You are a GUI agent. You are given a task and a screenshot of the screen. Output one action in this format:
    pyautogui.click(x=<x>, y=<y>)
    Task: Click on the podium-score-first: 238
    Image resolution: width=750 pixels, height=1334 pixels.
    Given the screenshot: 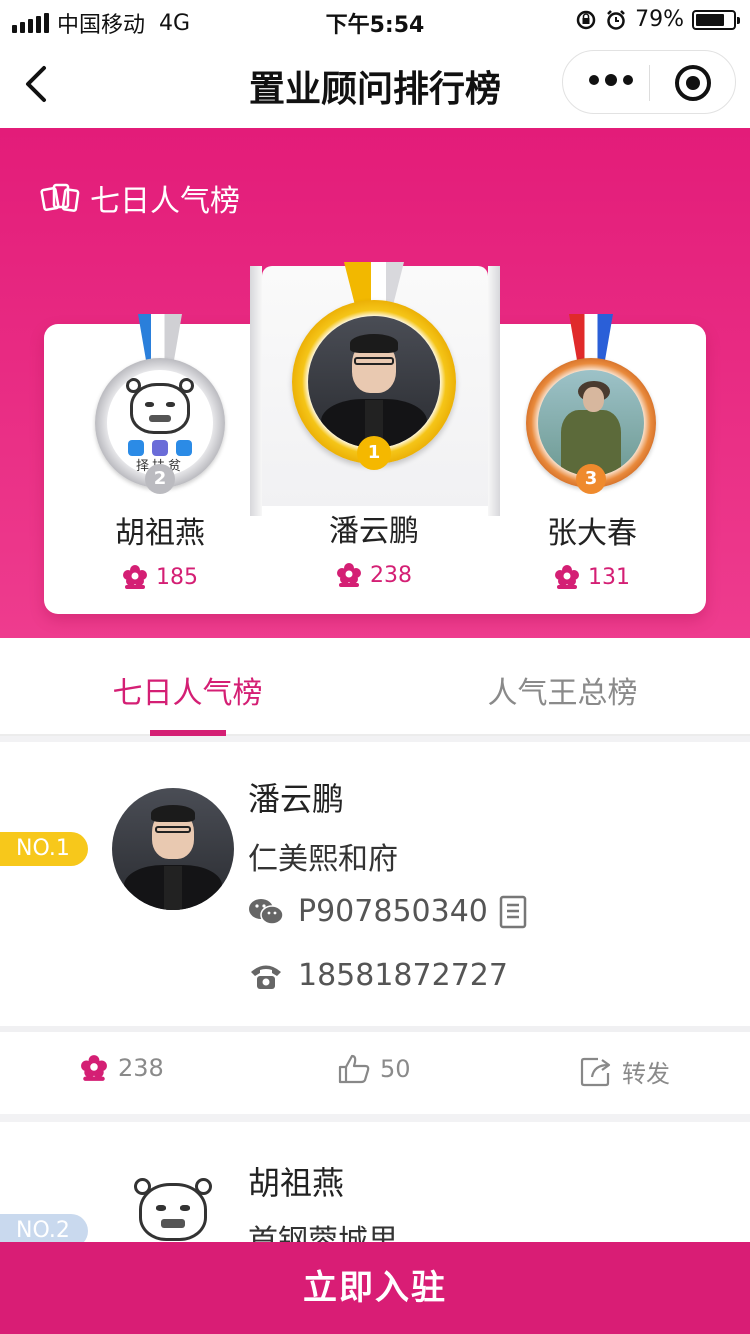 What is the action you would take?
    pyautogui.click(x=374, y=575)
    